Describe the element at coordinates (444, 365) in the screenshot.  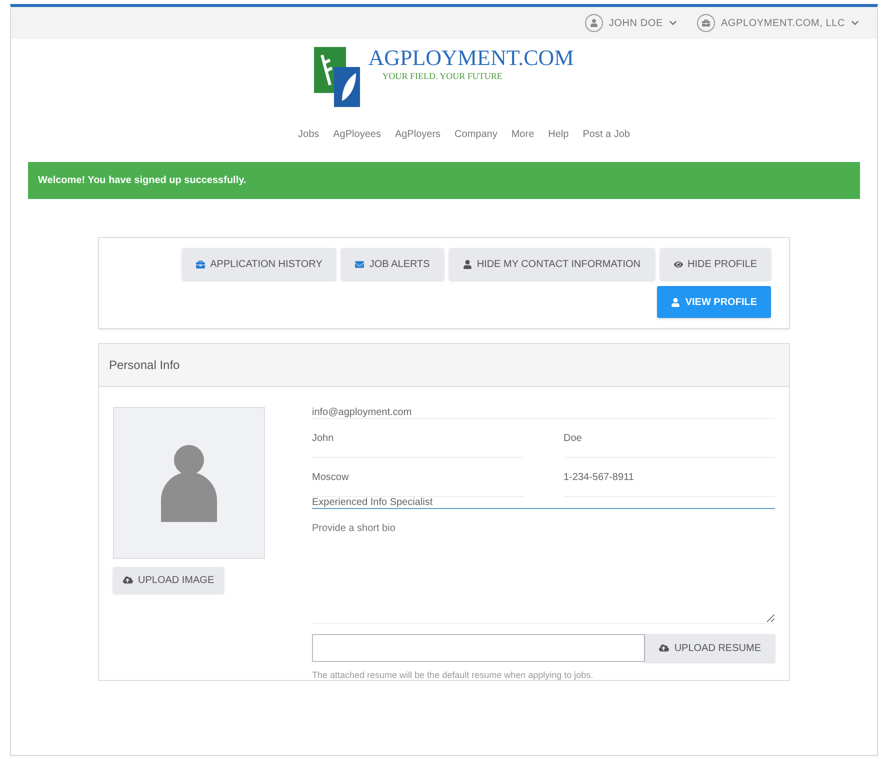
I see `panel-title: Personal Info` at that location.